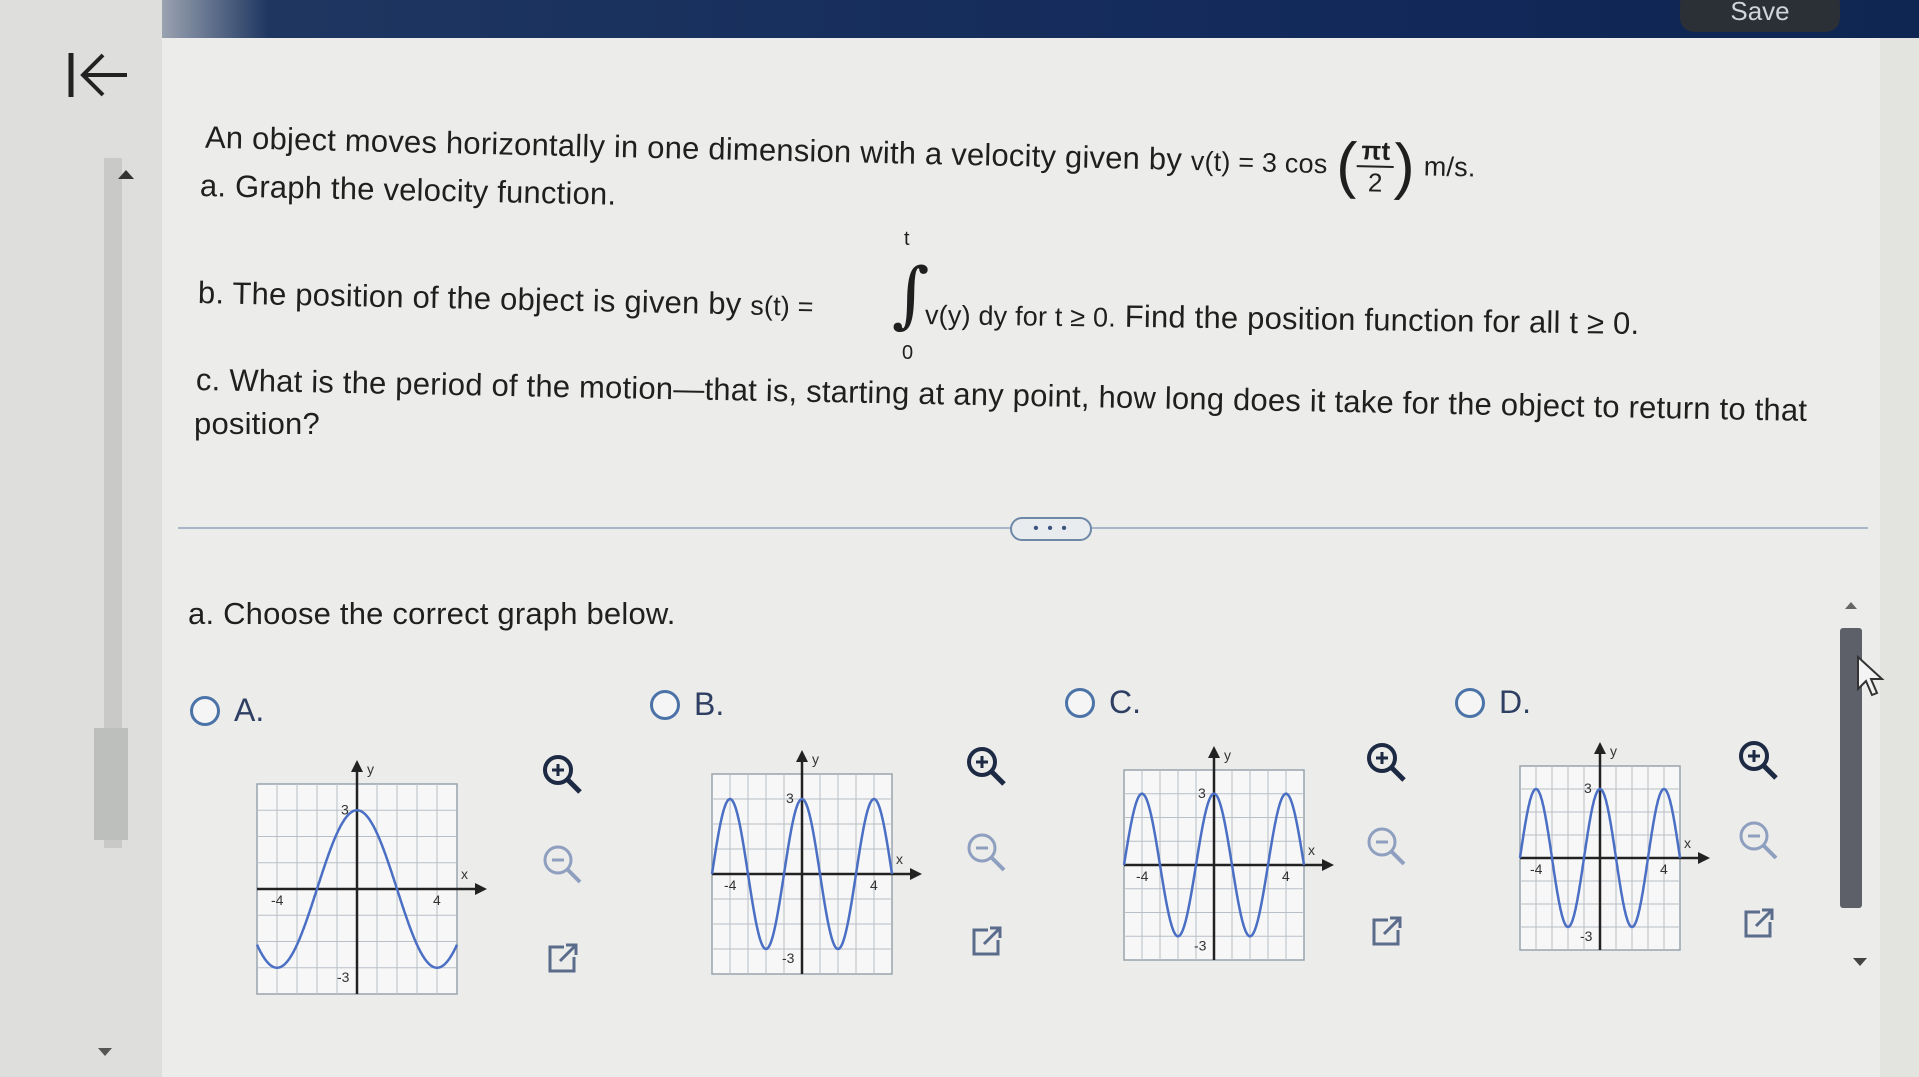 This screenshot has height=1077, width=1919. Describe the element at coordinates (227, 710) in the screenshot. I see `option-a: A.` at that location.